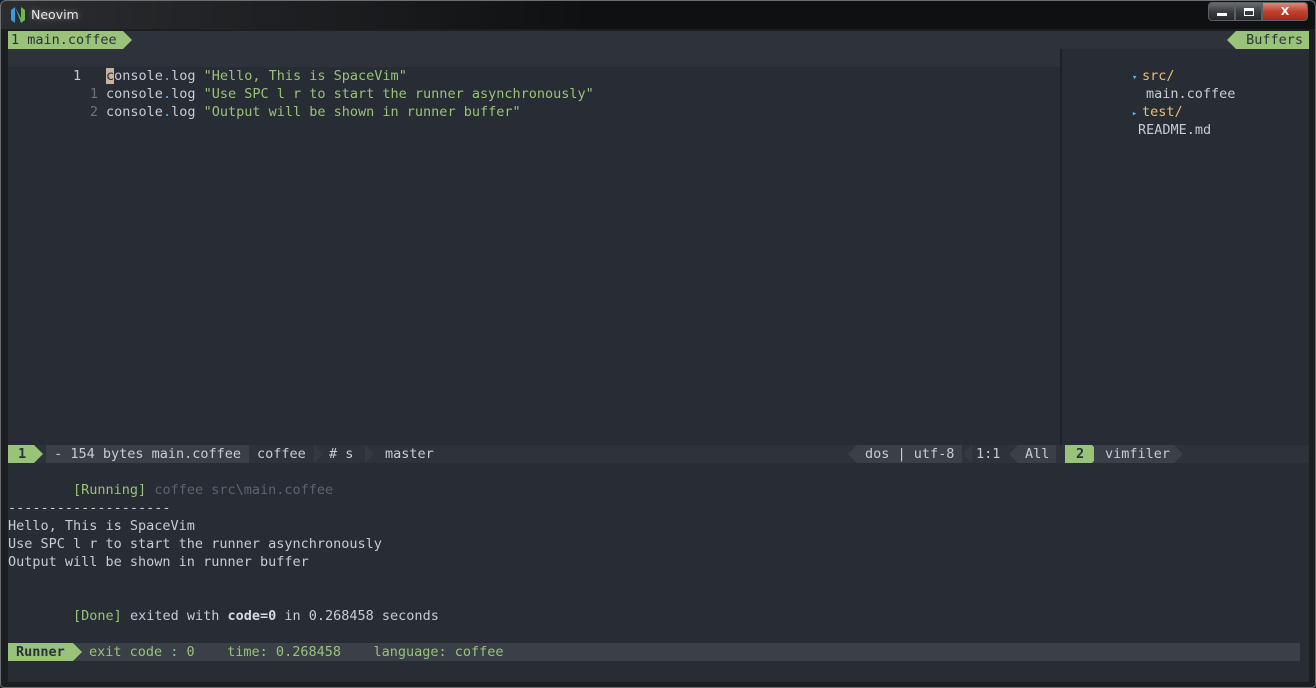 Image resolution: width=1316 pixels, height=688 pixels. What do you see at coordinates (341, 454) in the screenshot?
I see `syntax-segment: # s` at bounding box center [341, 454].